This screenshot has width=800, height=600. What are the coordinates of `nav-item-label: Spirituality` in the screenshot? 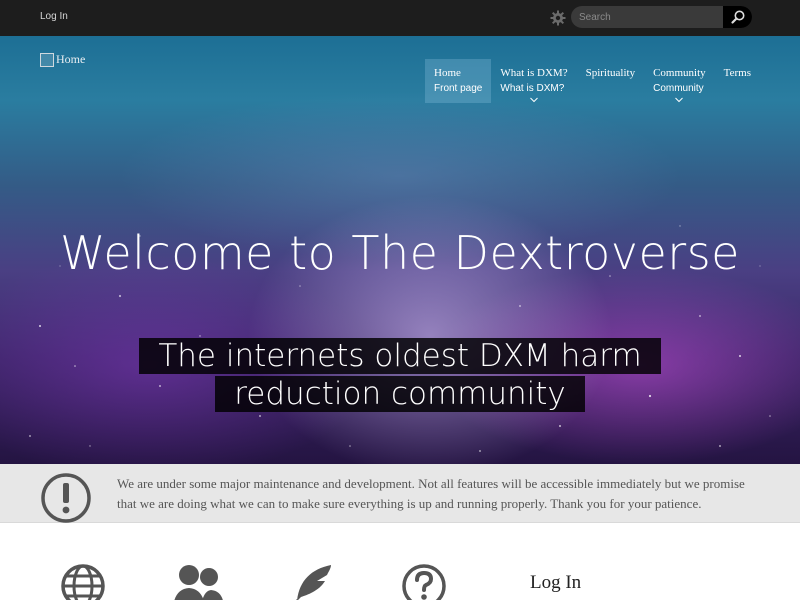 It's located at (610, 73).